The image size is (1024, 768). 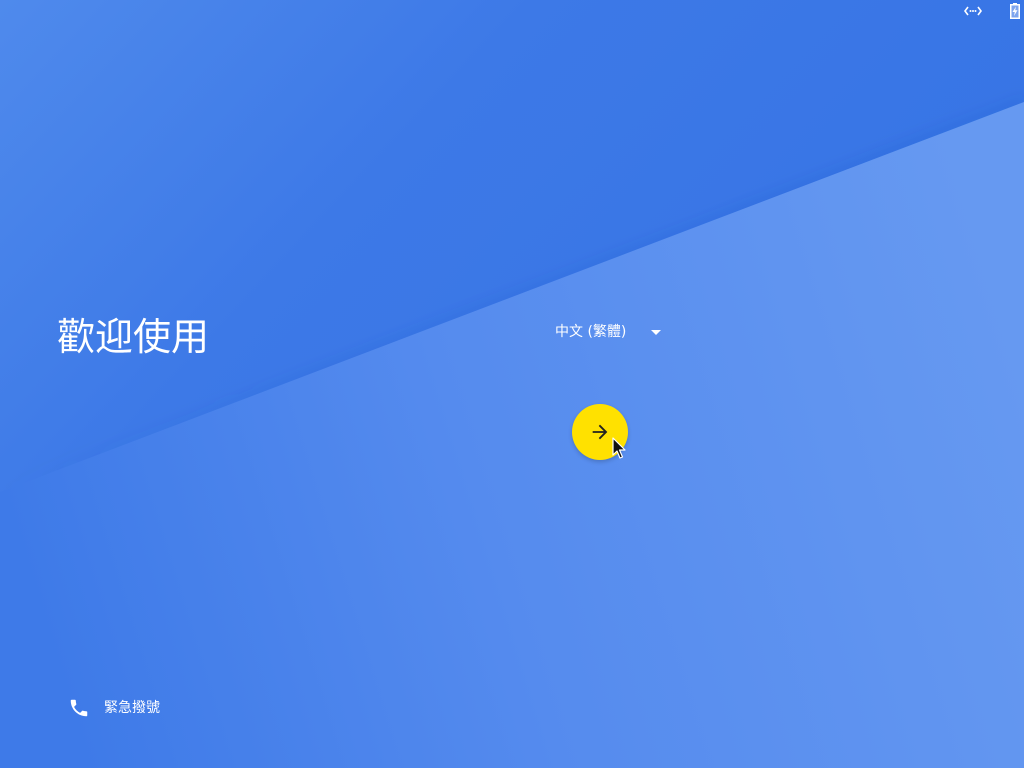 I want to click on ethernet-icon, so click(x=973, y=11).